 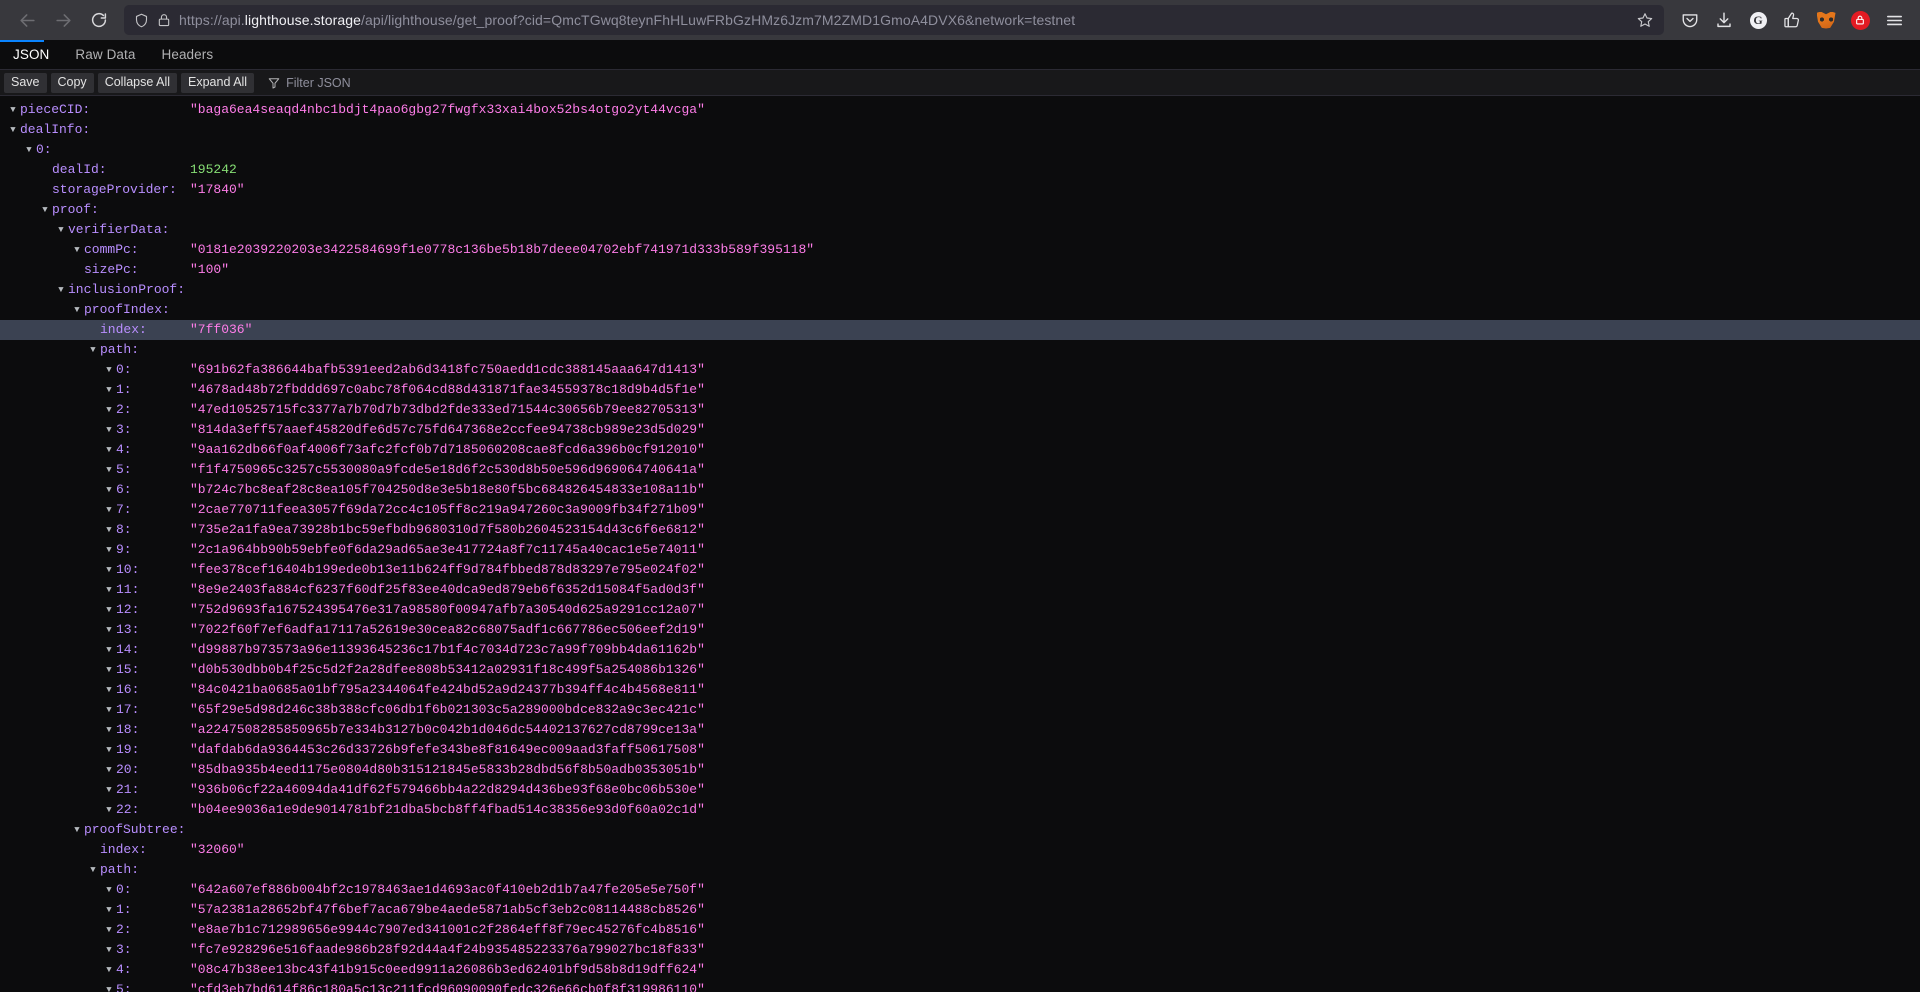 What do you see at coordinates (27, 20) in the screenshot?
I see `back-button` at bounding box center [27, 20].